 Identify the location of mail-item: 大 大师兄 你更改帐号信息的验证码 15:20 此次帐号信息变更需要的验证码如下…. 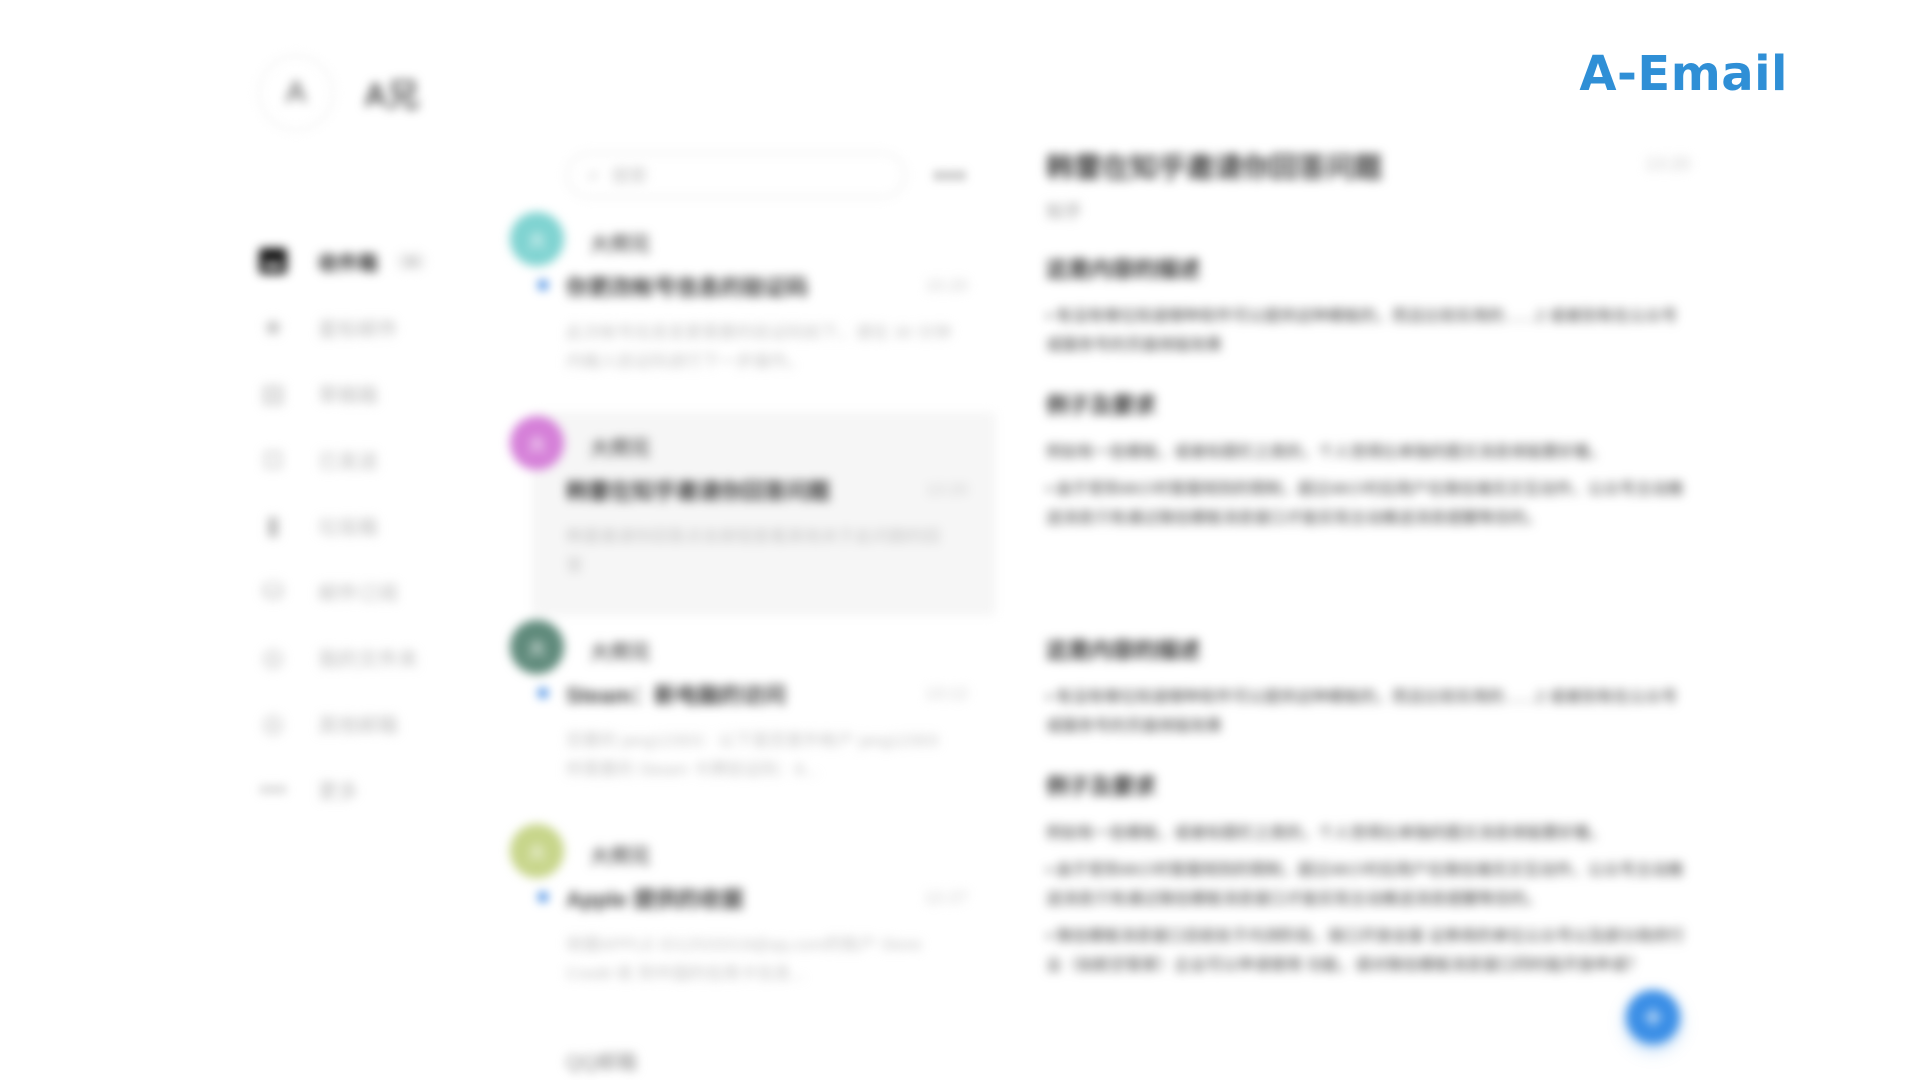
(753, 310).